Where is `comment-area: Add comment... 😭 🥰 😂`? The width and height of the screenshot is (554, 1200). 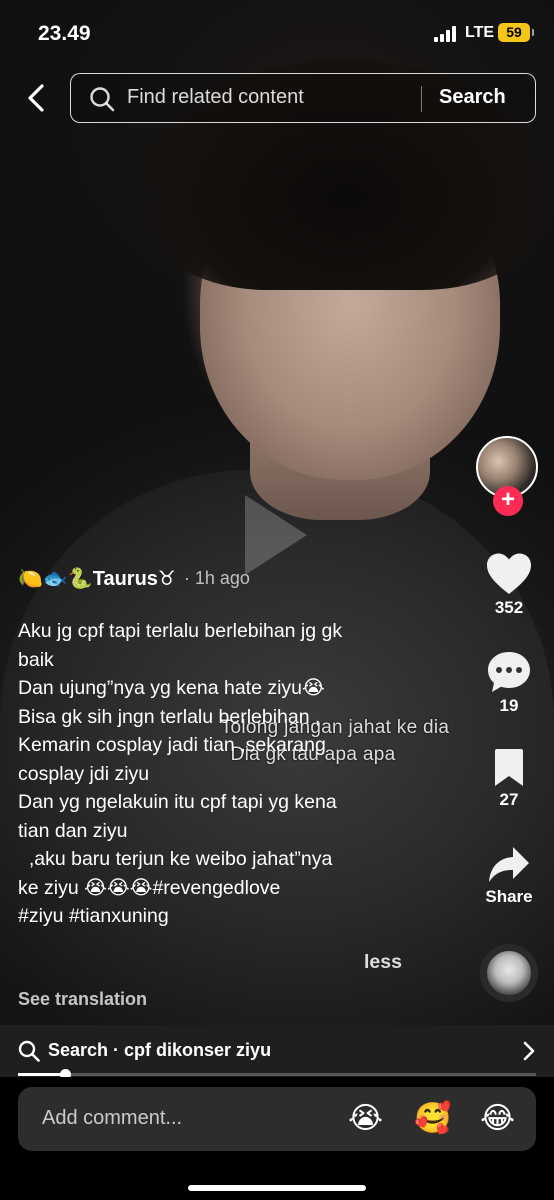
comment-area: Add comment... 😭 🥰 😂 is located at coordinates (277, 1138).